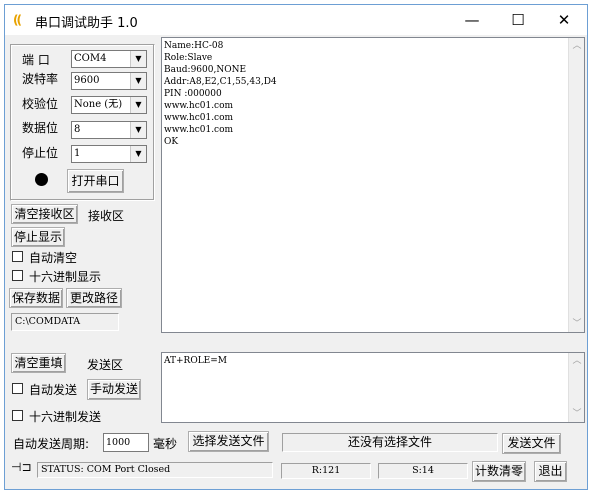 This screenshot has width=592, height=494. Describe the element at coordinates (17, 20) in the screenshot. I see `kk-app-icon: ((` at that location.